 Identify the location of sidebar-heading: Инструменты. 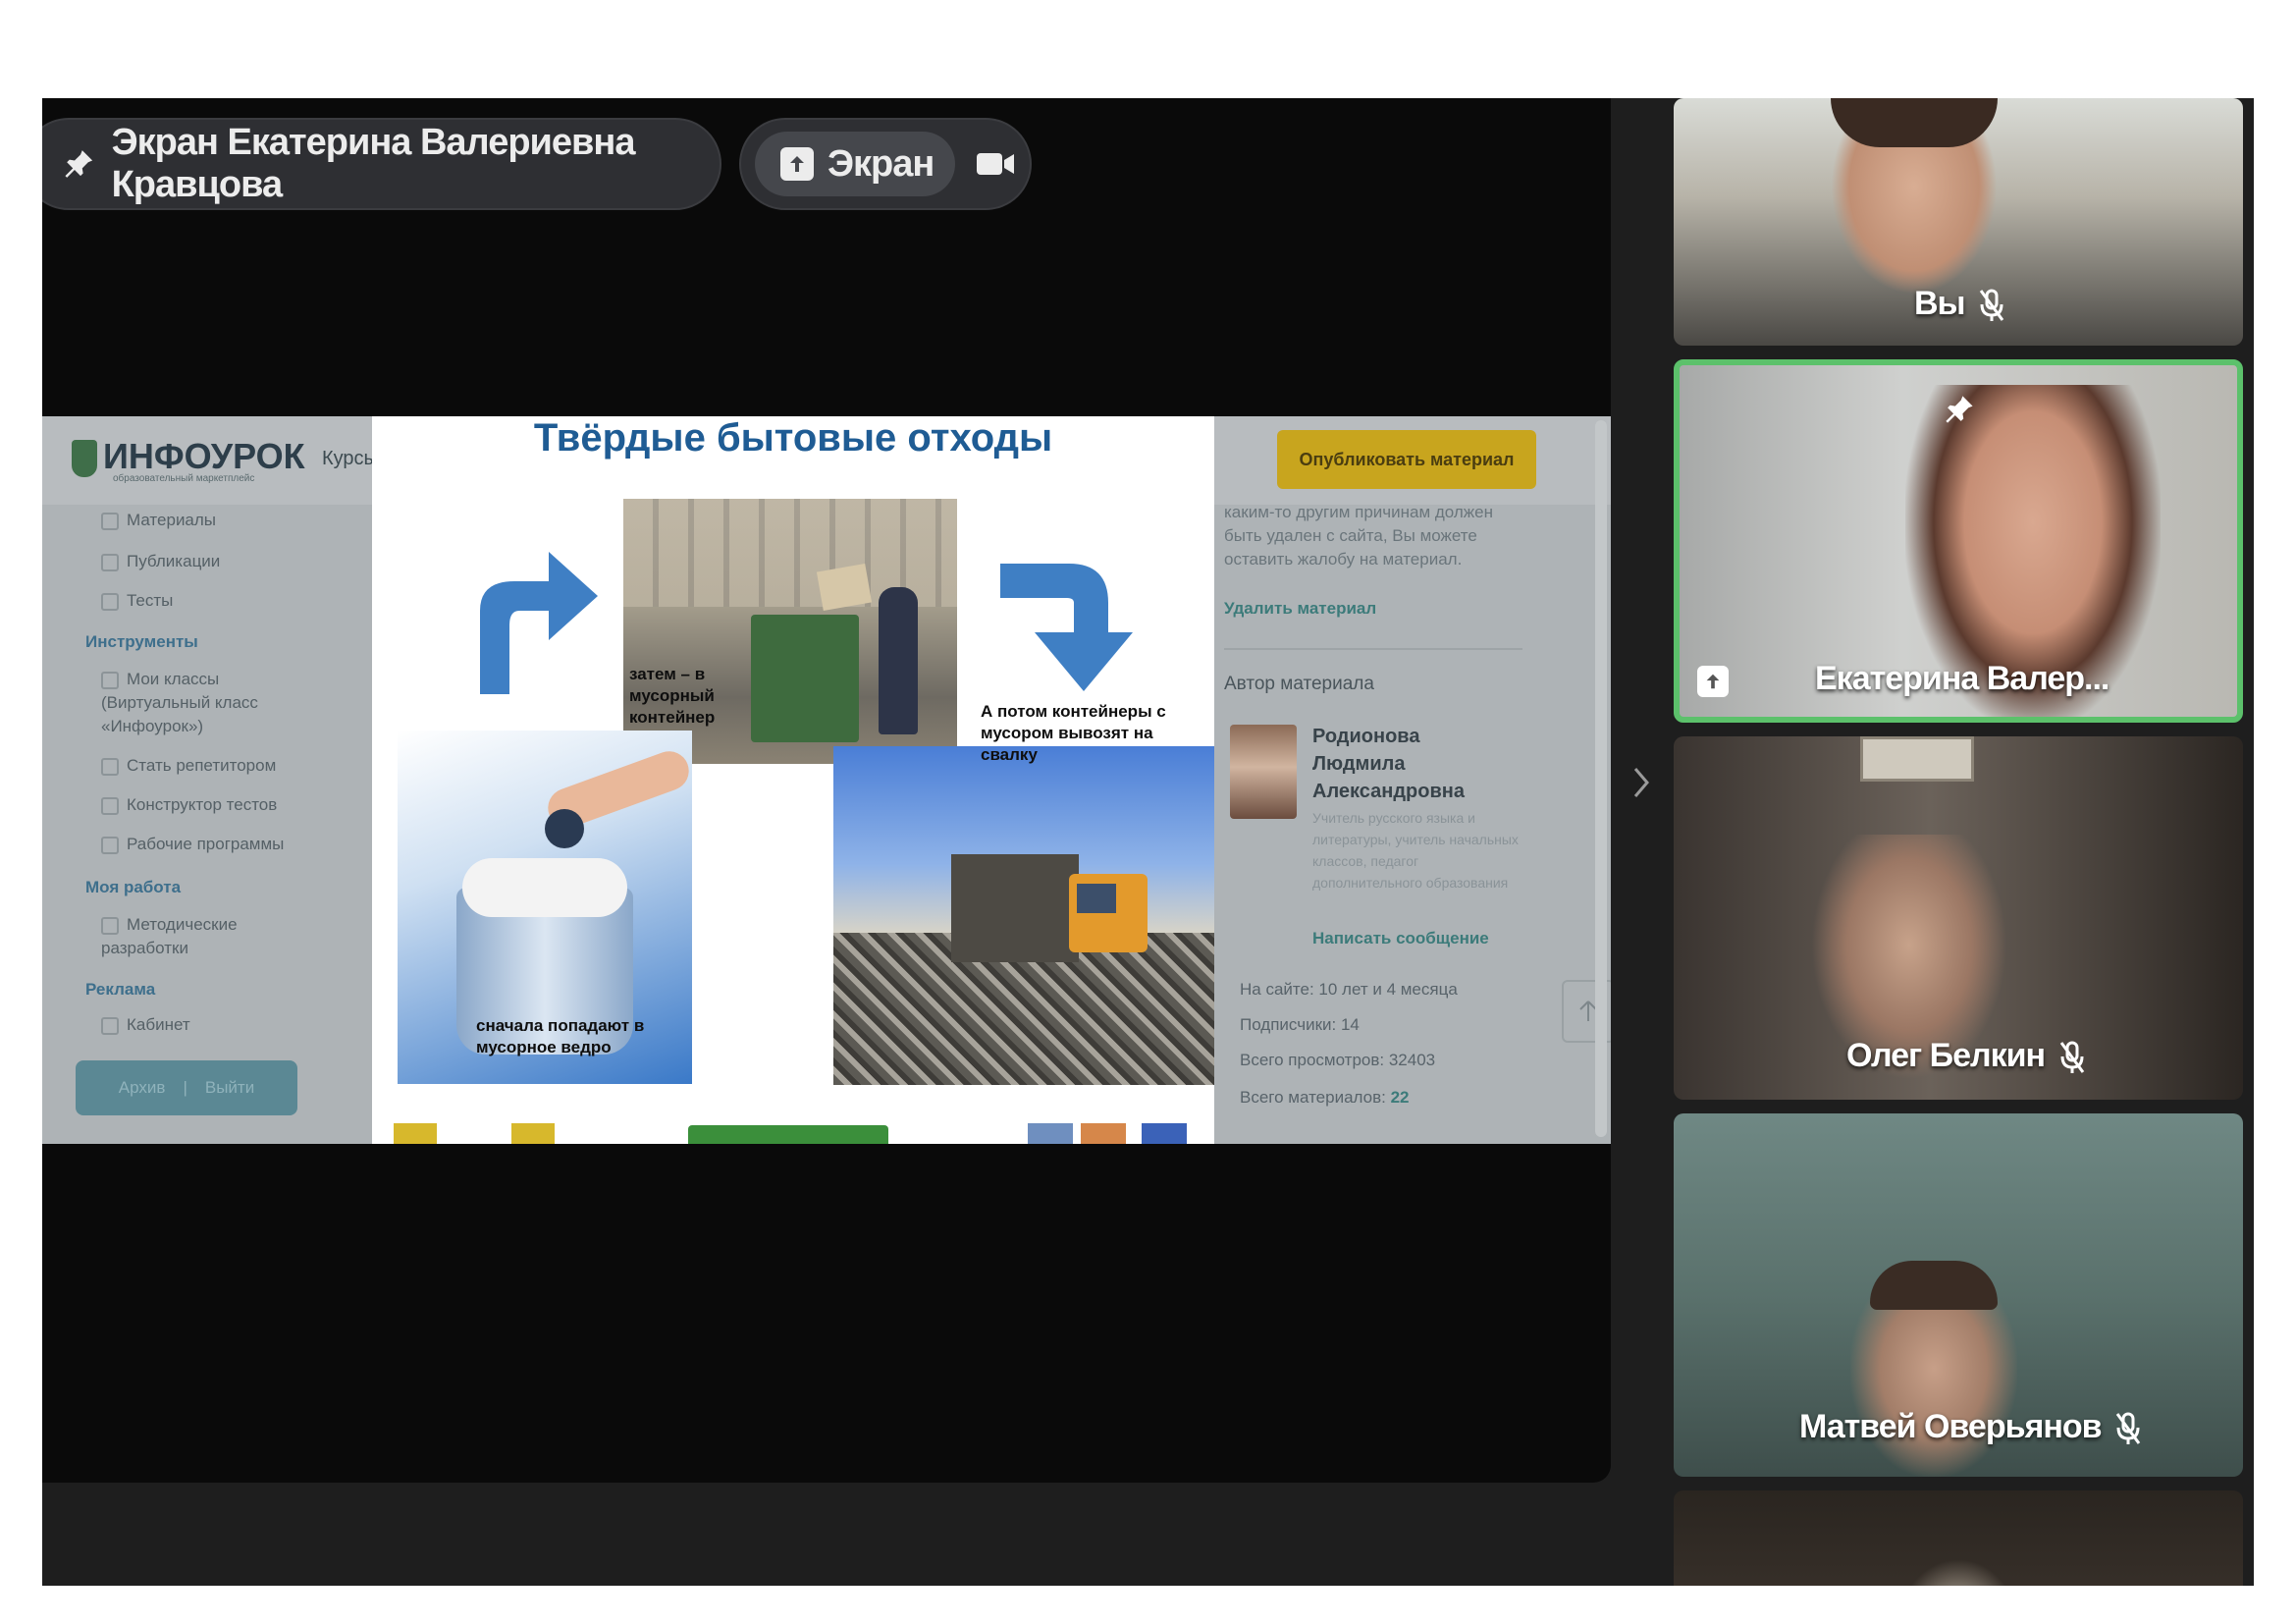
(141, 641).